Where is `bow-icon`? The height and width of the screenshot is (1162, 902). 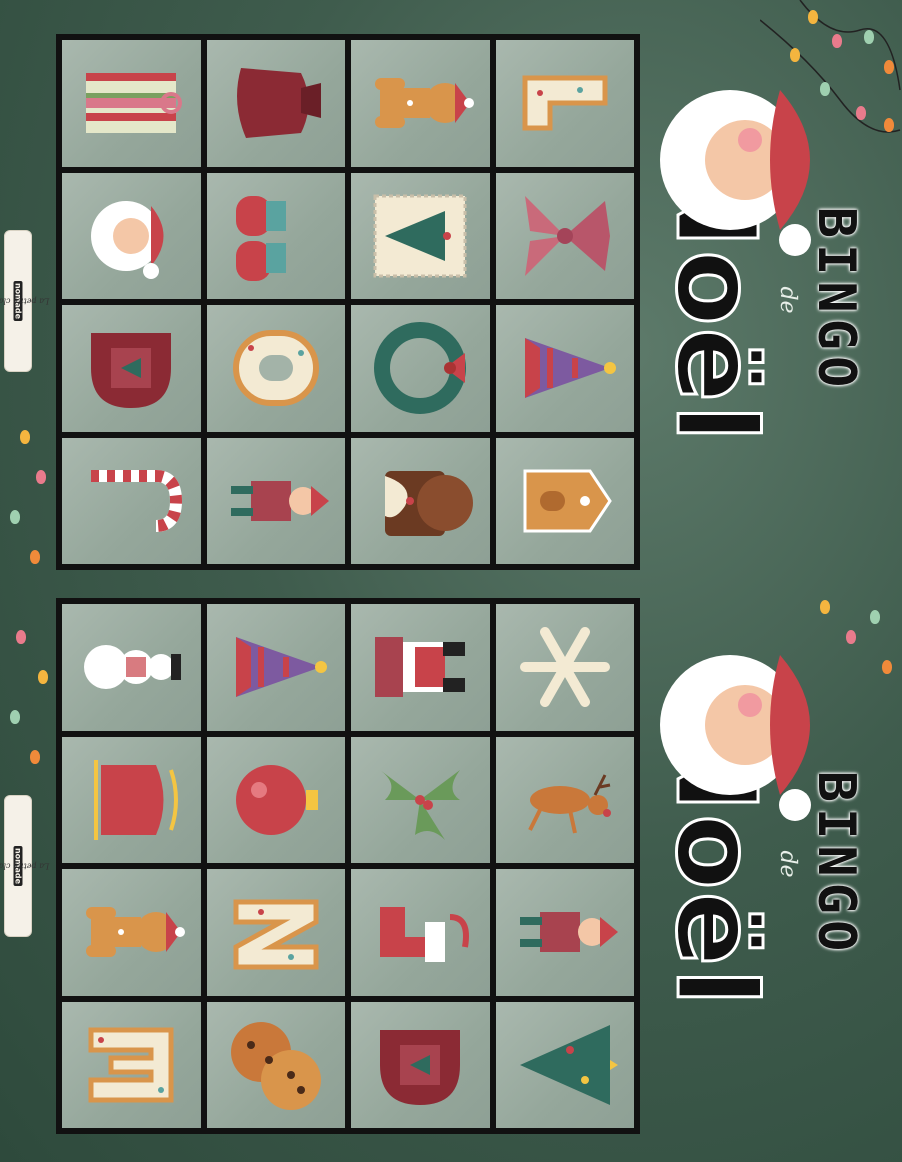 bow-icon is located at coordinates (567, 235).